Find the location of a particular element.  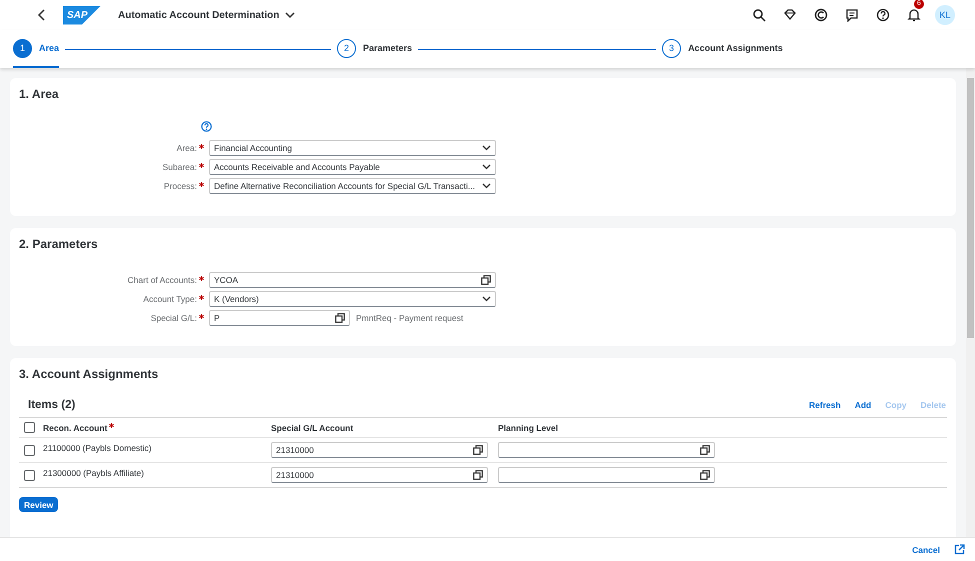

input-field: YCOA is located at coordinates (352, 280).